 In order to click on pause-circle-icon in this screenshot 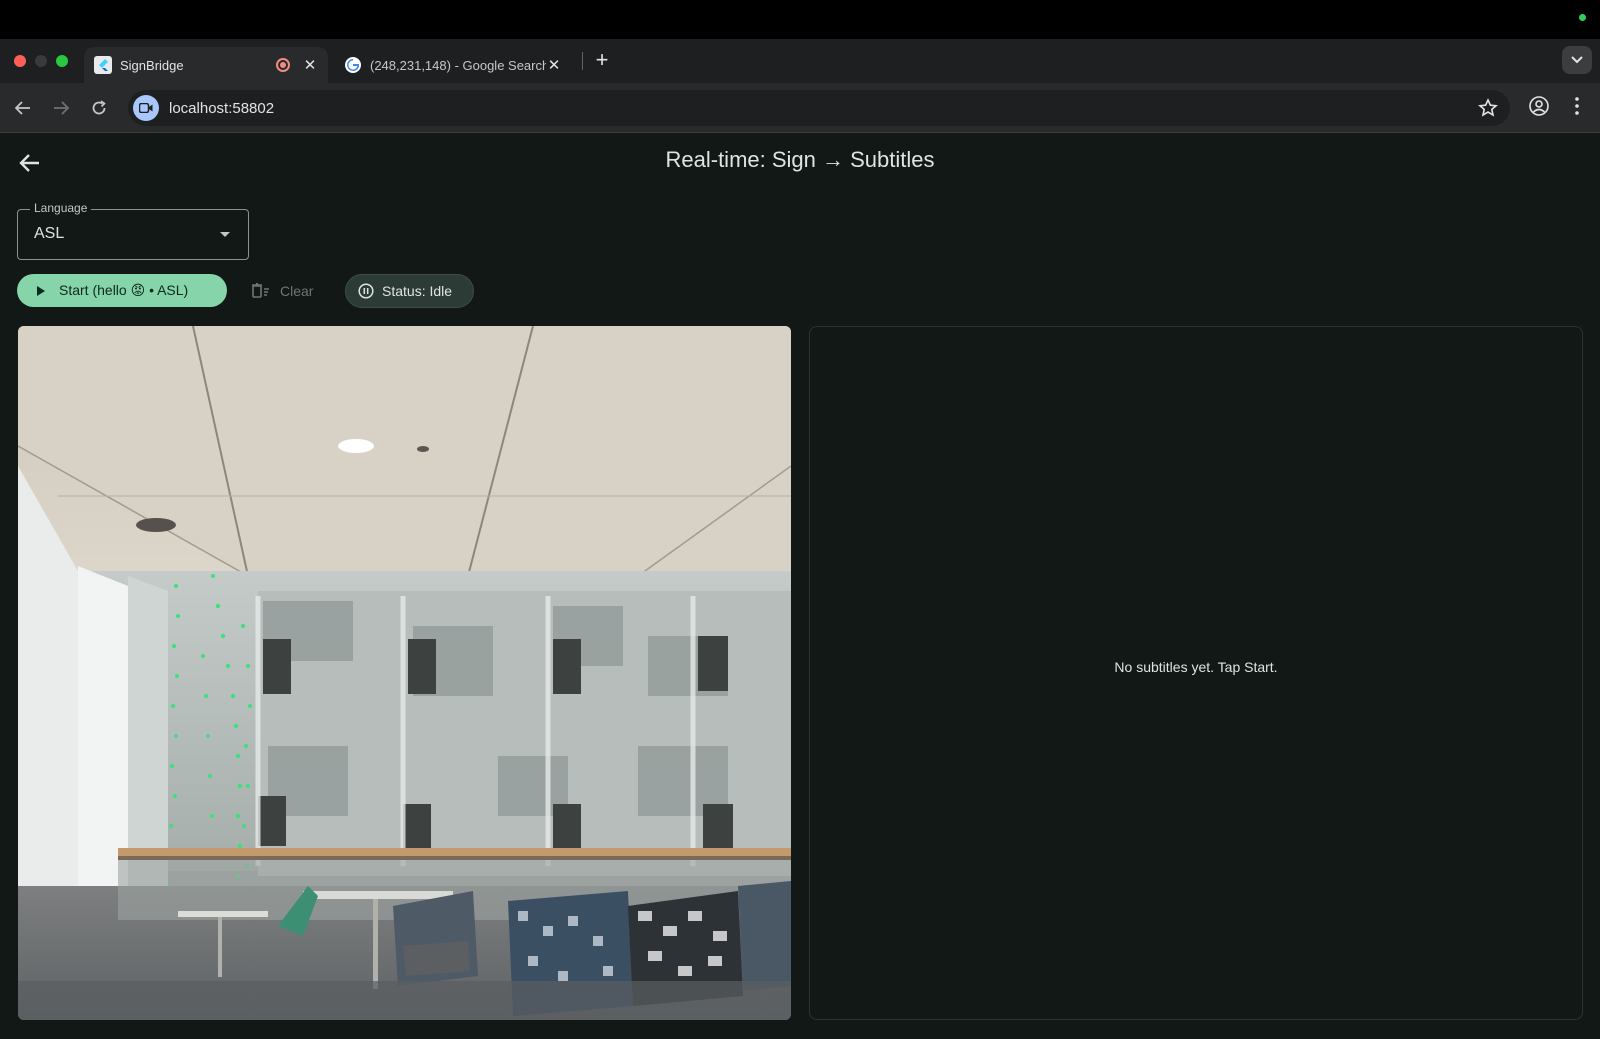, I will do `click(366, 291)`.